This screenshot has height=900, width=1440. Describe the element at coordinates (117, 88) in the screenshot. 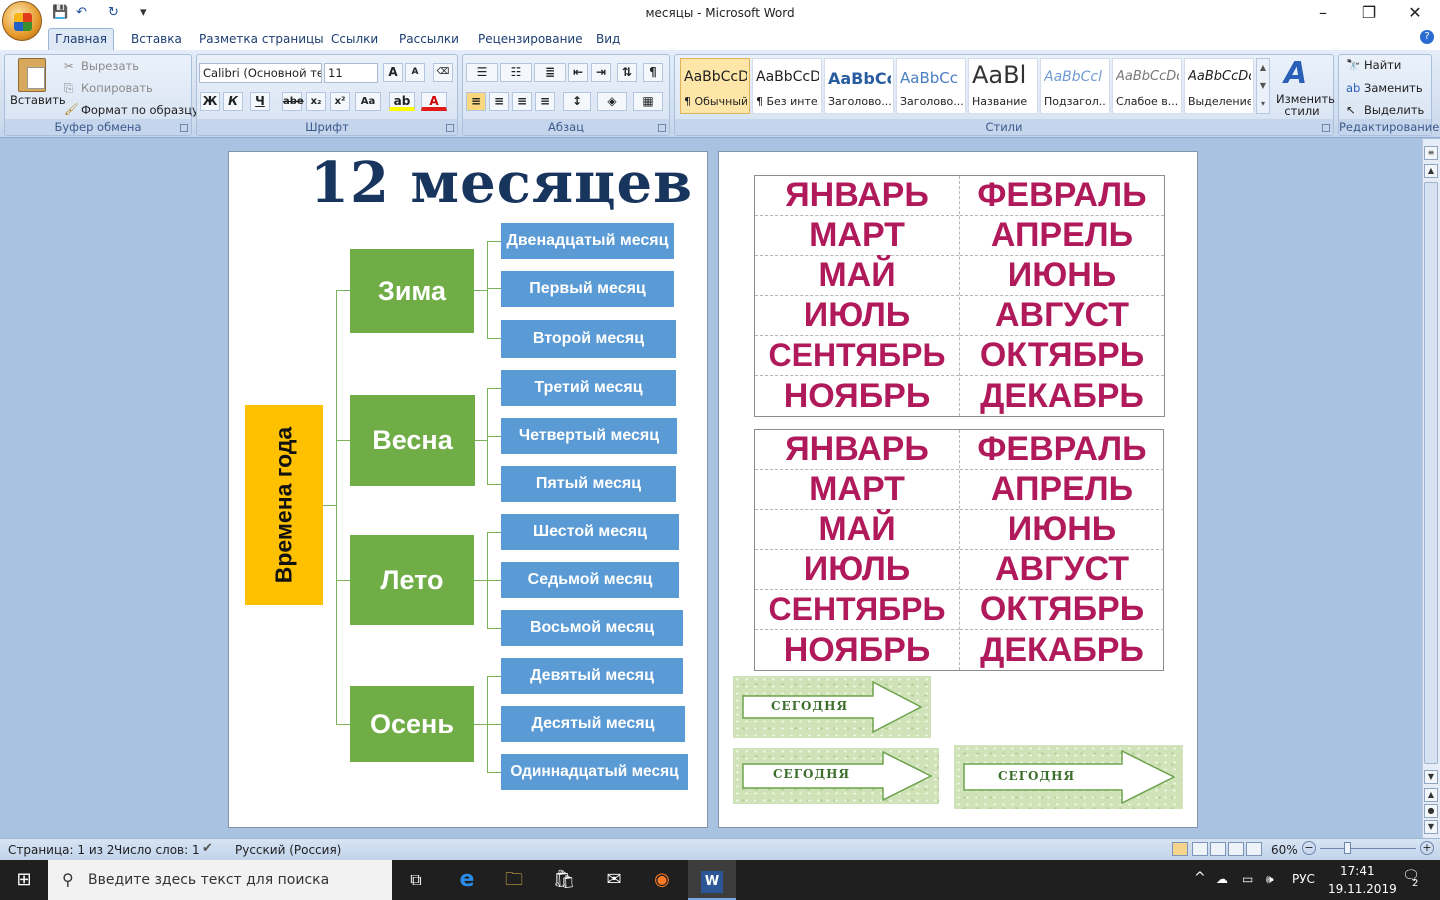

I see `copy-button: Копировать` at that location.